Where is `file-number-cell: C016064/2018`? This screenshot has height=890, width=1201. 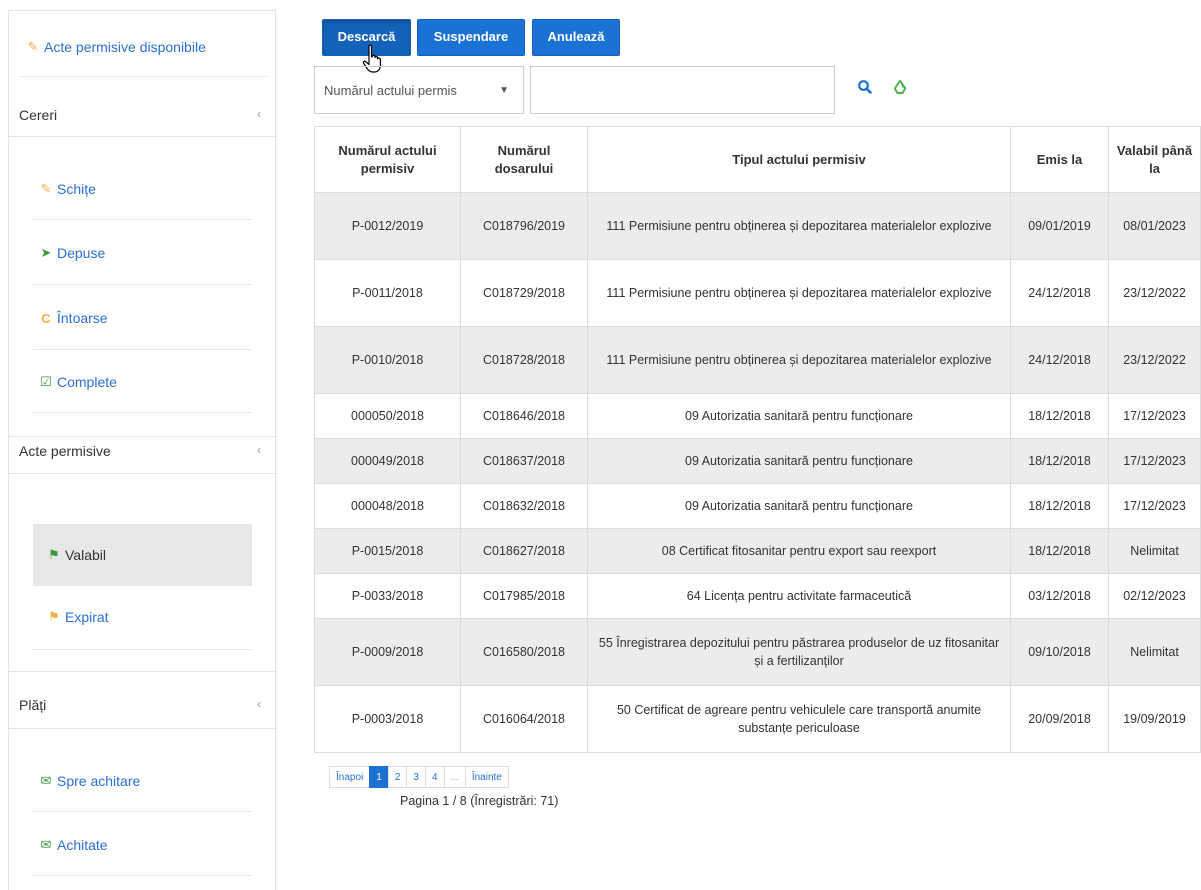
file-number-cell: C016064/2018 is located at coordinates (524, 719).